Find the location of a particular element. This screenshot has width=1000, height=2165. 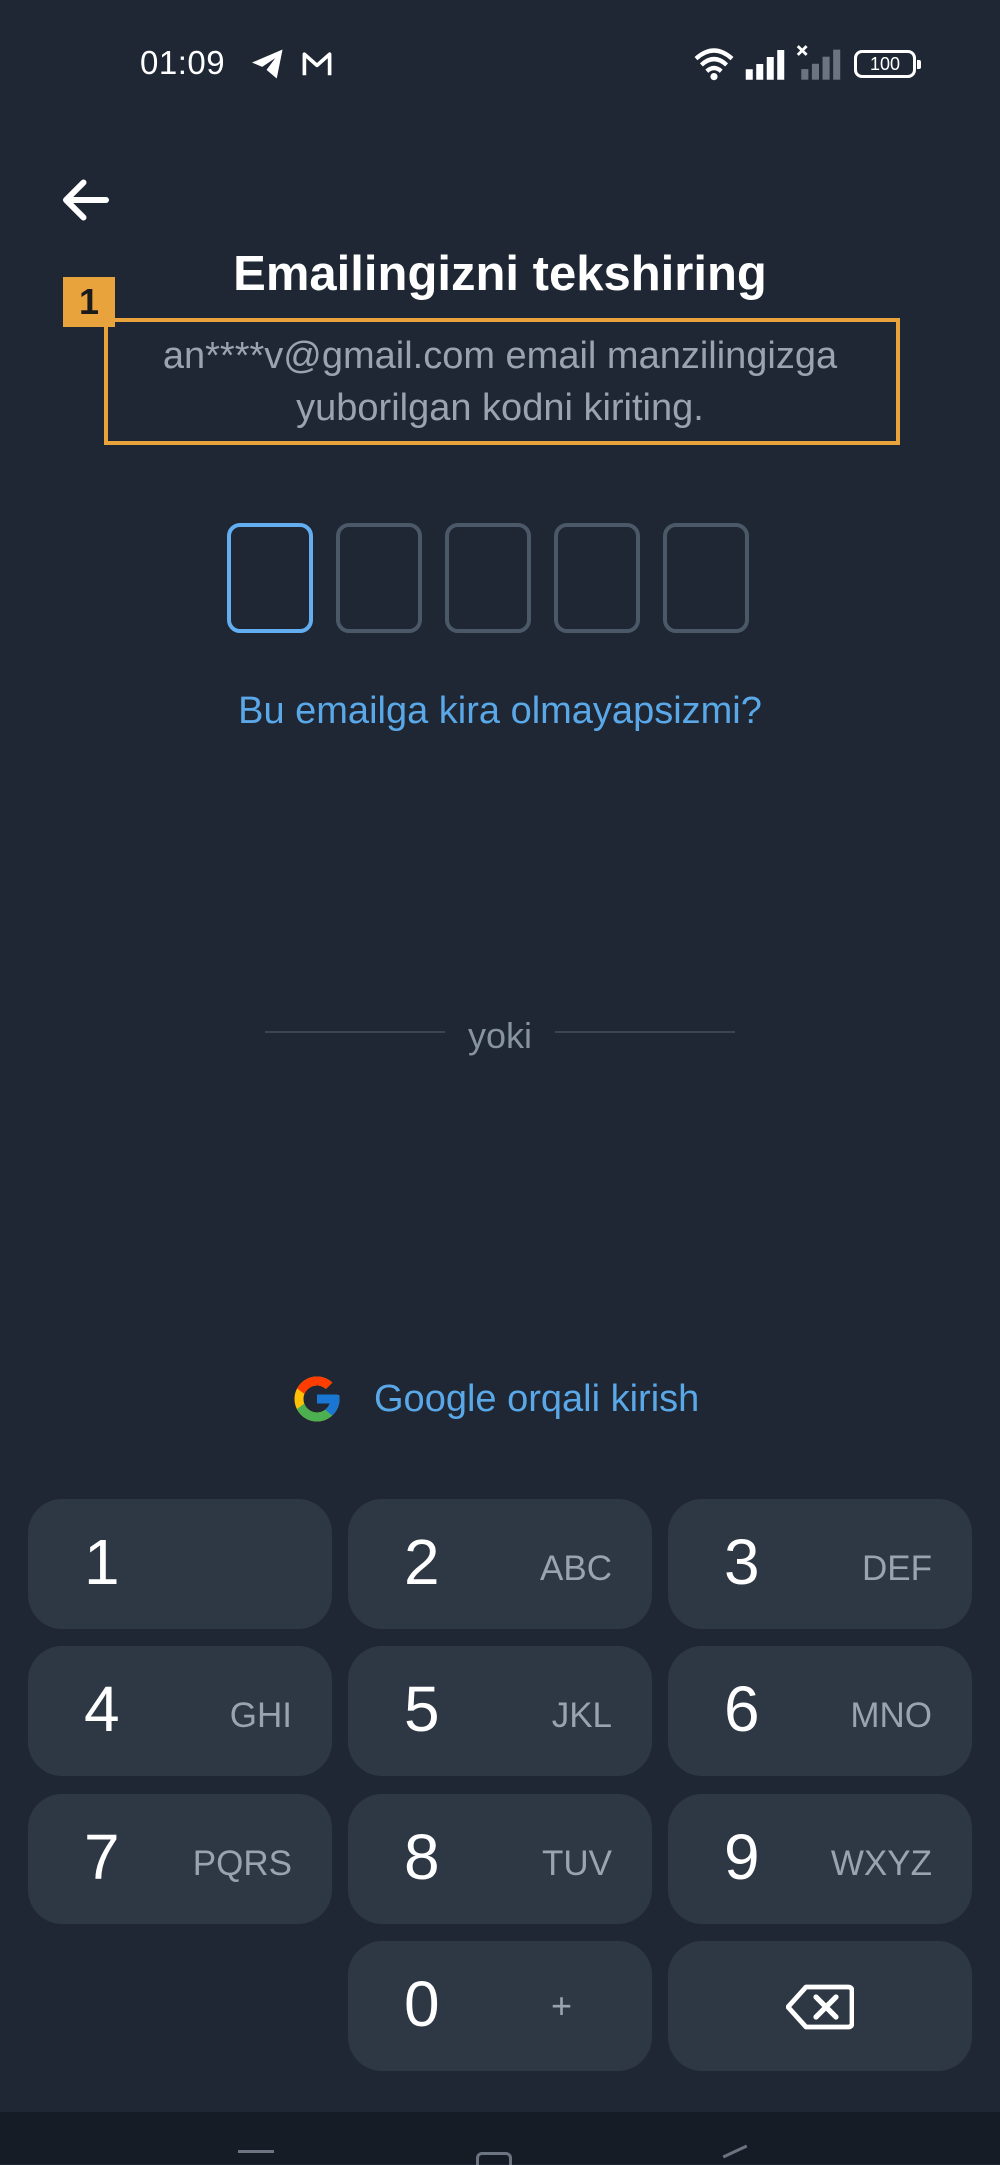

backspace-icon is located at coordinates (820, 2007).